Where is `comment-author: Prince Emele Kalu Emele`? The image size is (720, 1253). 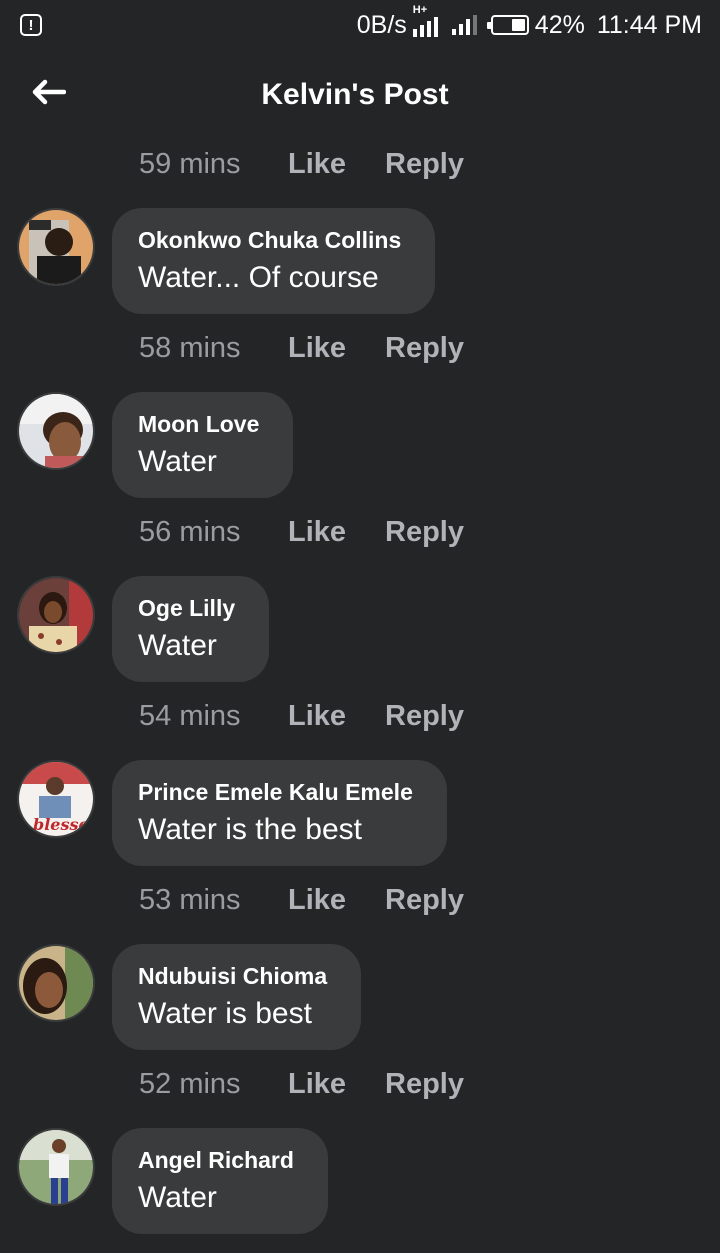
comment-author: Prince Emele Kalu Emele is located at coordinates (275, 792).